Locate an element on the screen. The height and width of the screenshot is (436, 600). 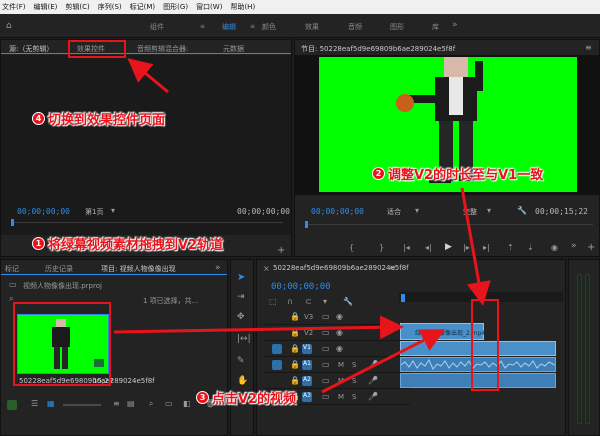
annotation-4-text: 切换到效果控件页面 is located at coordinates (107, 120).